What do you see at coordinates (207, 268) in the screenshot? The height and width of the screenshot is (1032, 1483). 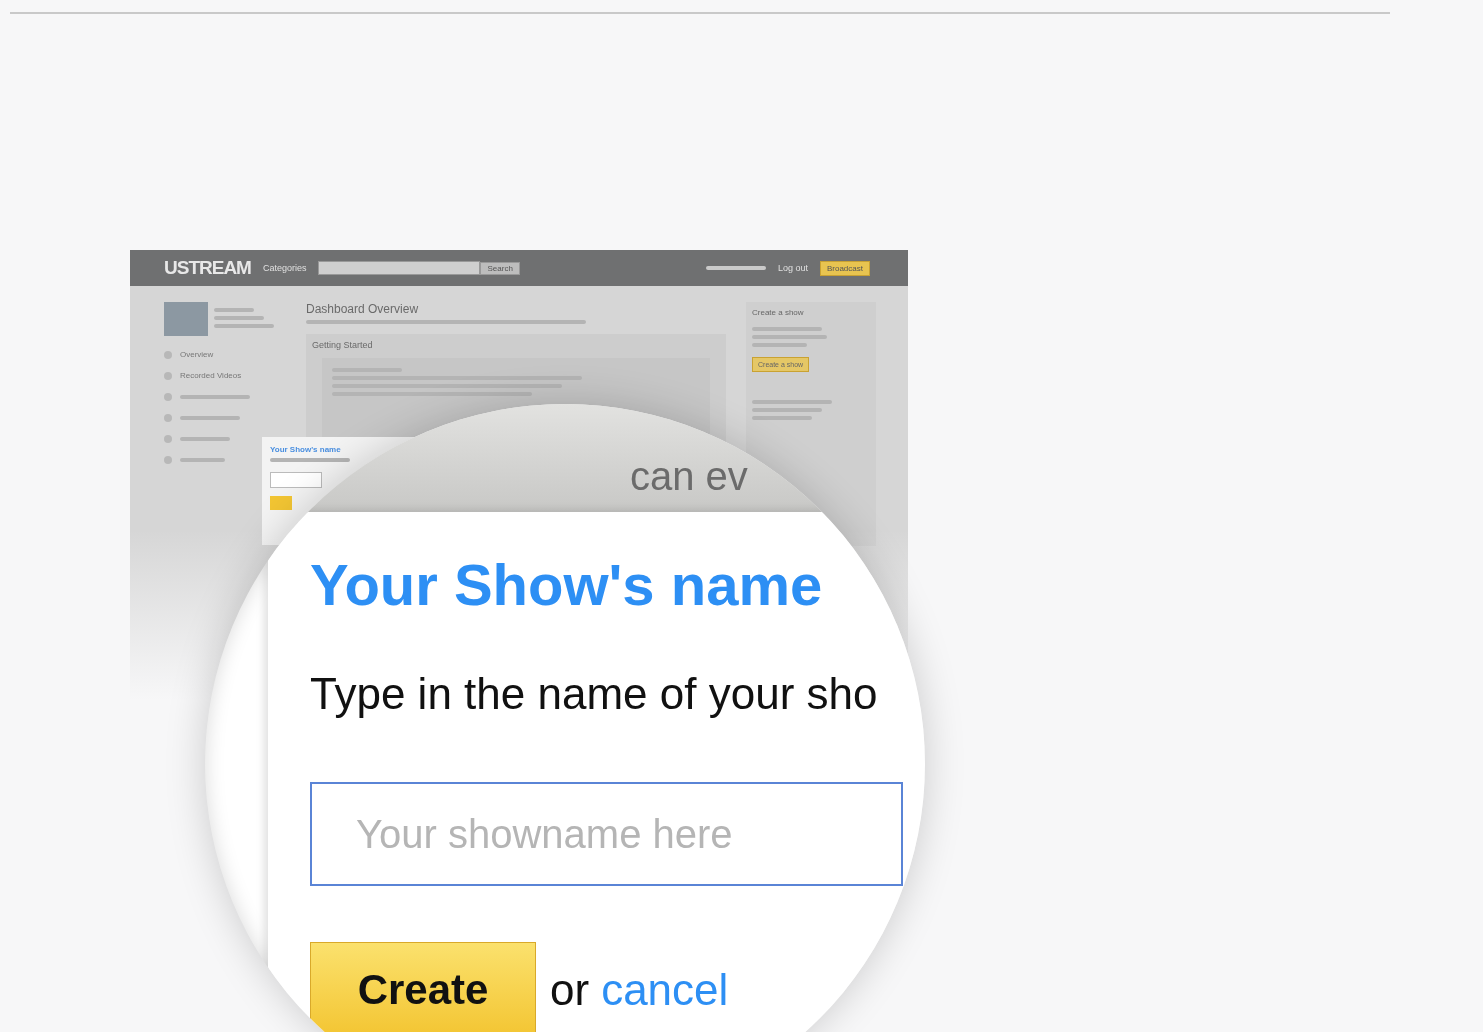 I see `logo: USTREAM` at bounding box center [207, 268].